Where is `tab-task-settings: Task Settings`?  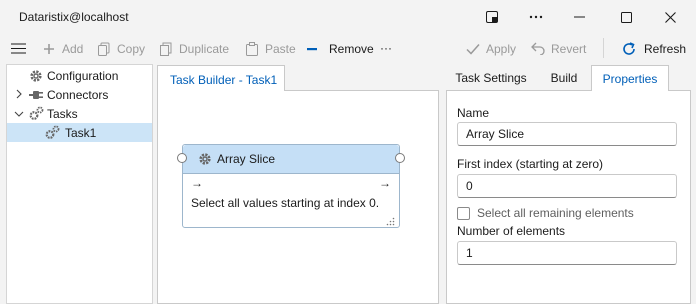
tab-task-settings: Task Settings is located at coordinates (491, 78).